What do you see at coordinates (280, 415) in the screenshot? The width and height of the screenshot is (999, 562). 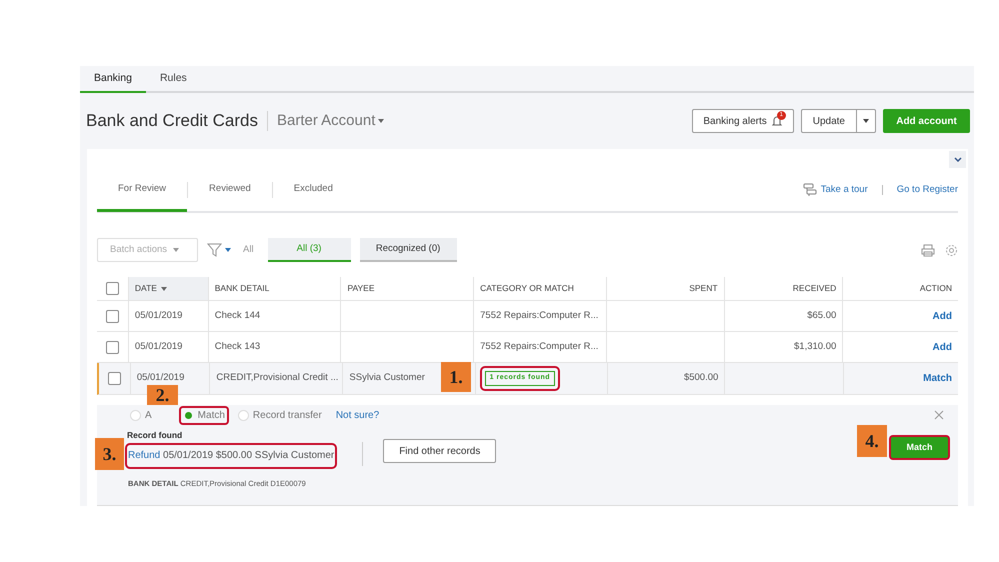 I see `radio-option: Record transfer` at bounding box center [280, 415].